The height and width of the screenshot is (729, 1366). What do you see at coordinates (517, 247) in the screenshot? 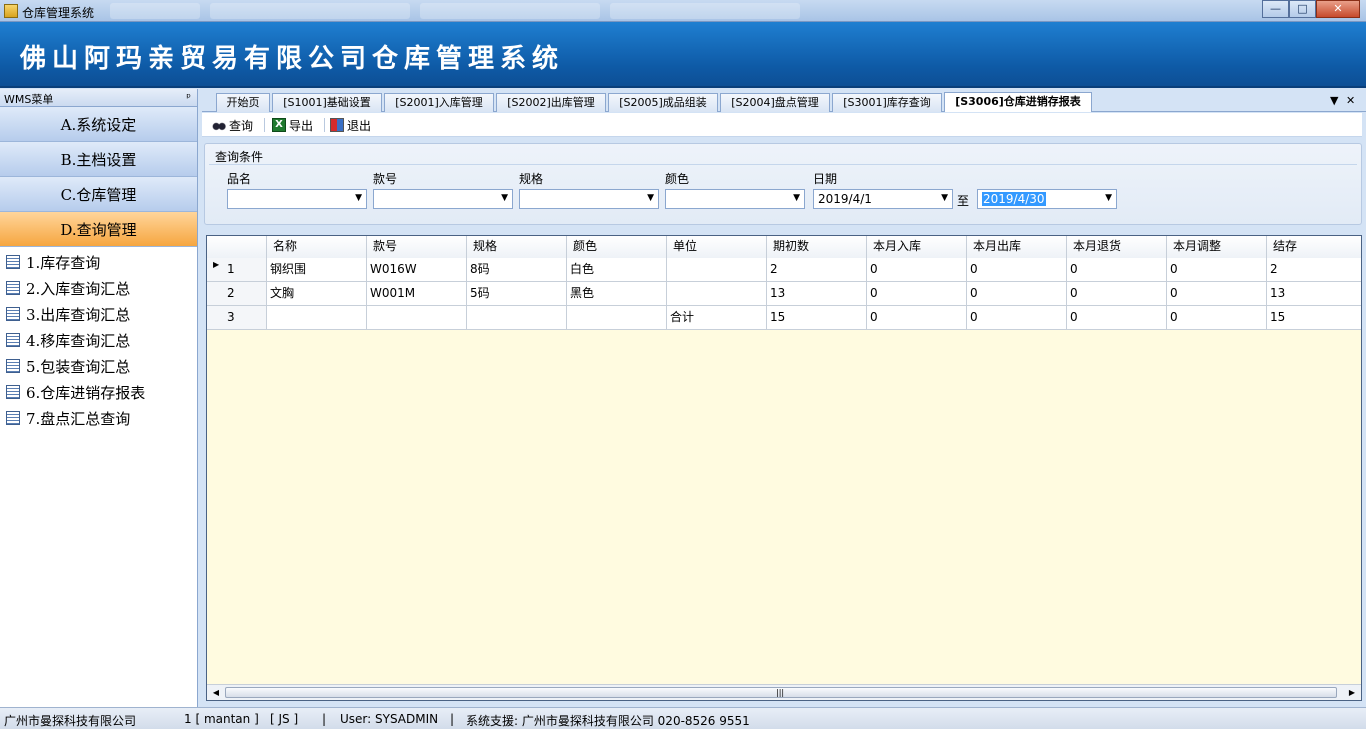
I see `column-header-spec: 规格` at bounding box center [517, 247].